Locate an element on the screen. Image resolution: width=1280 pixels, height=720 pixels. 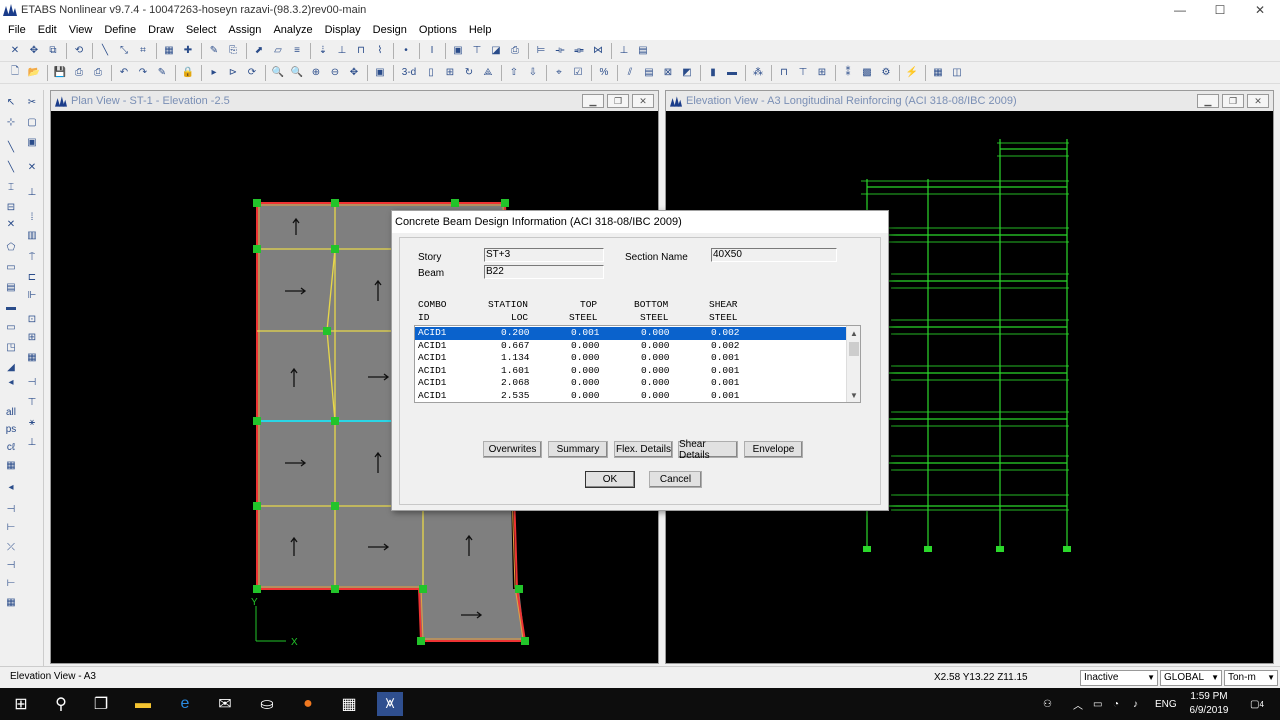
draw-opening-icon: ⍑ is located at coordinates (32, 257).